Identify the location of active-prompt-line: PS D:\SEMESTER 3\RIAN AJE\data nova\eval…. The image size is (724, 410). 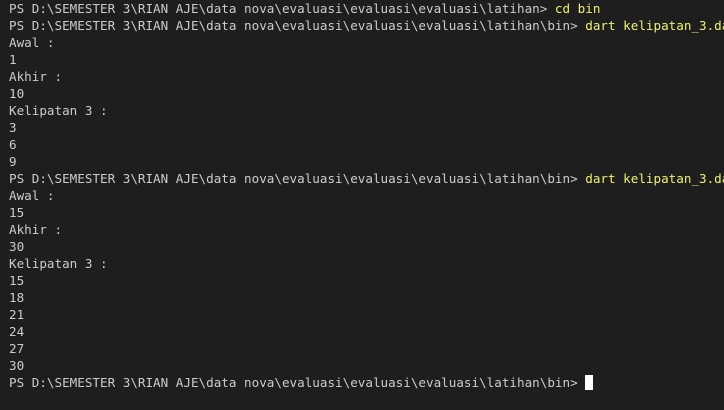
(366, 382).